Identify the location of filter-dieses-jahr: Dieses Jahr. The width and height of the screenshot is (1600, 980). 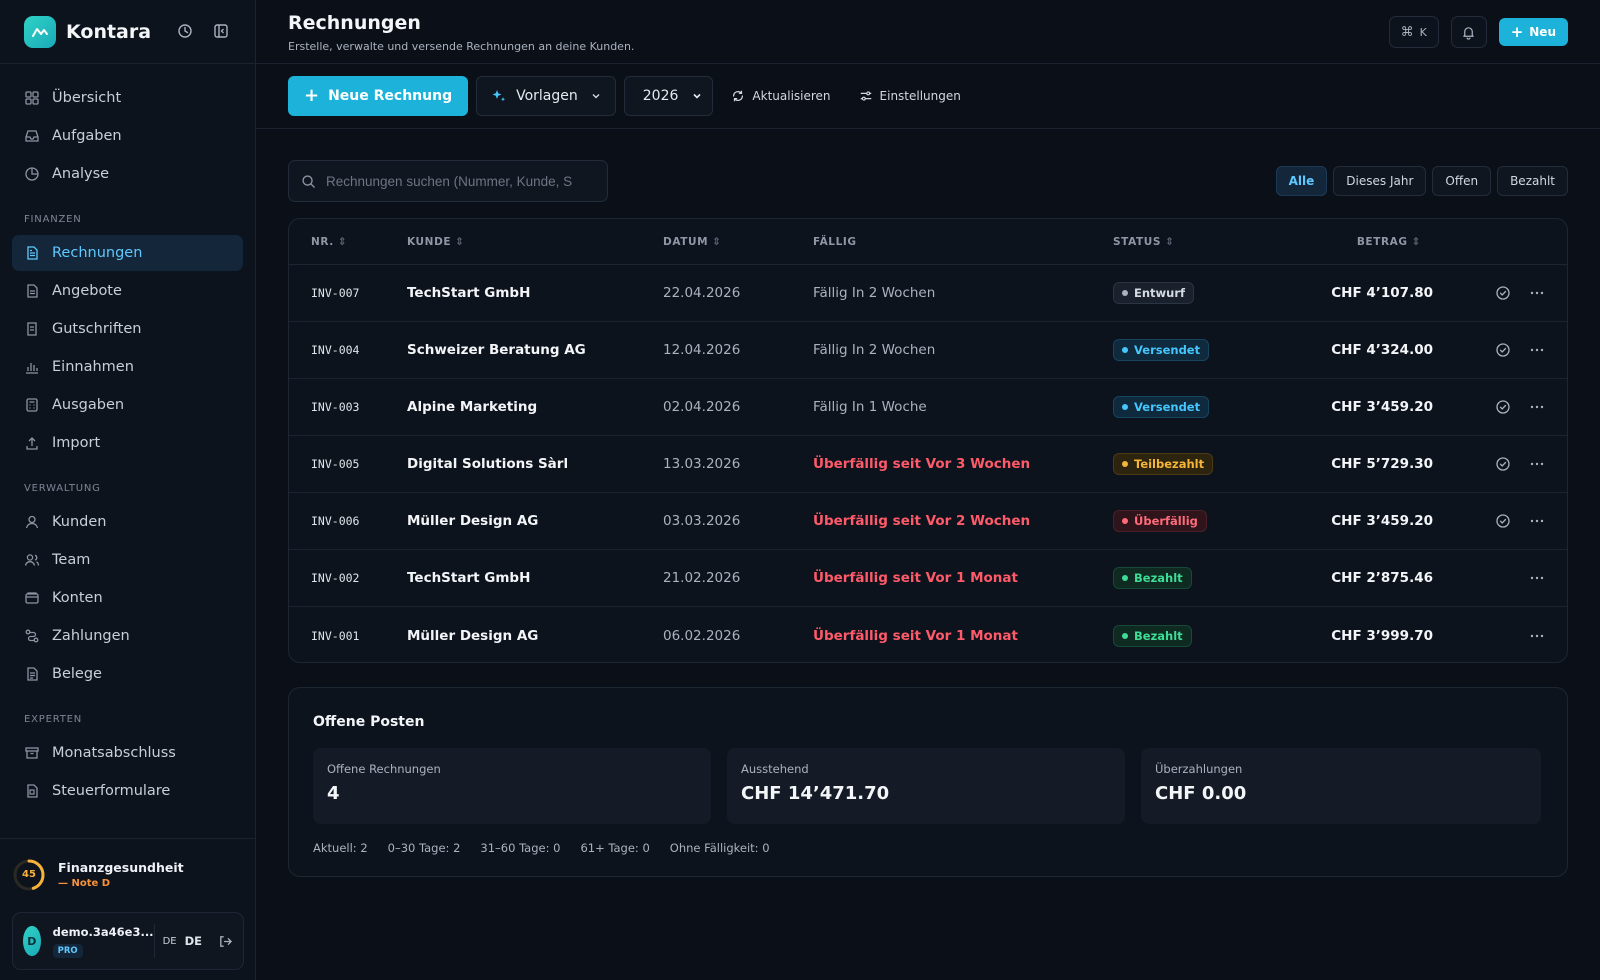
(1380, 181).